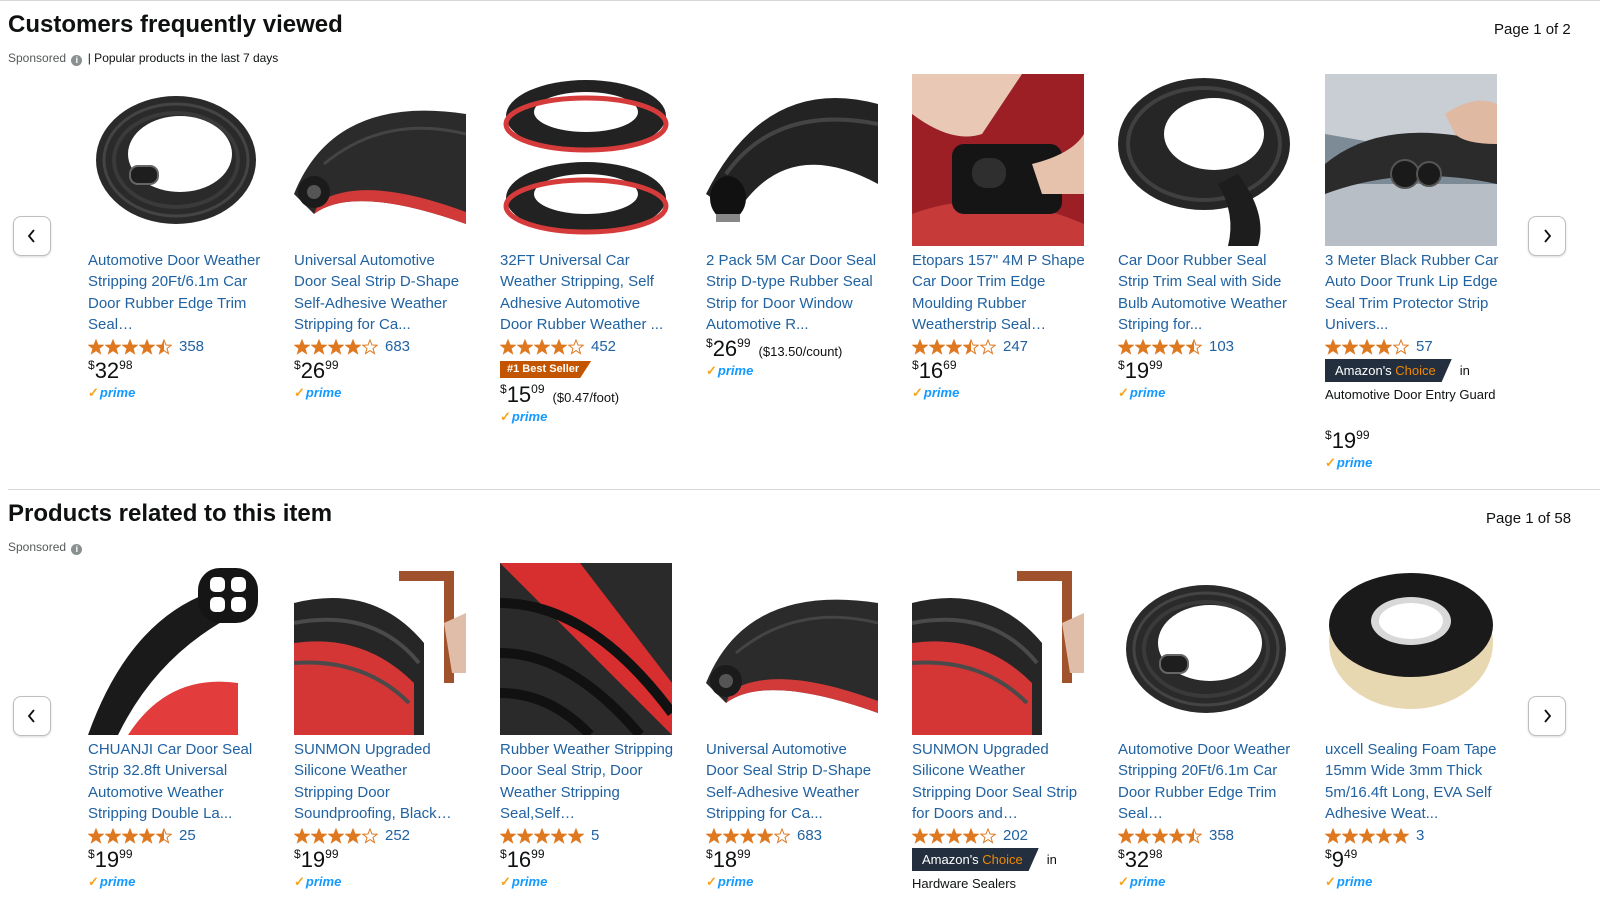 This screenshot has width=1600, height=897. Describe the element at coordinates (1015, 835) in the screenshot. I see `review-count: 202` at that location.